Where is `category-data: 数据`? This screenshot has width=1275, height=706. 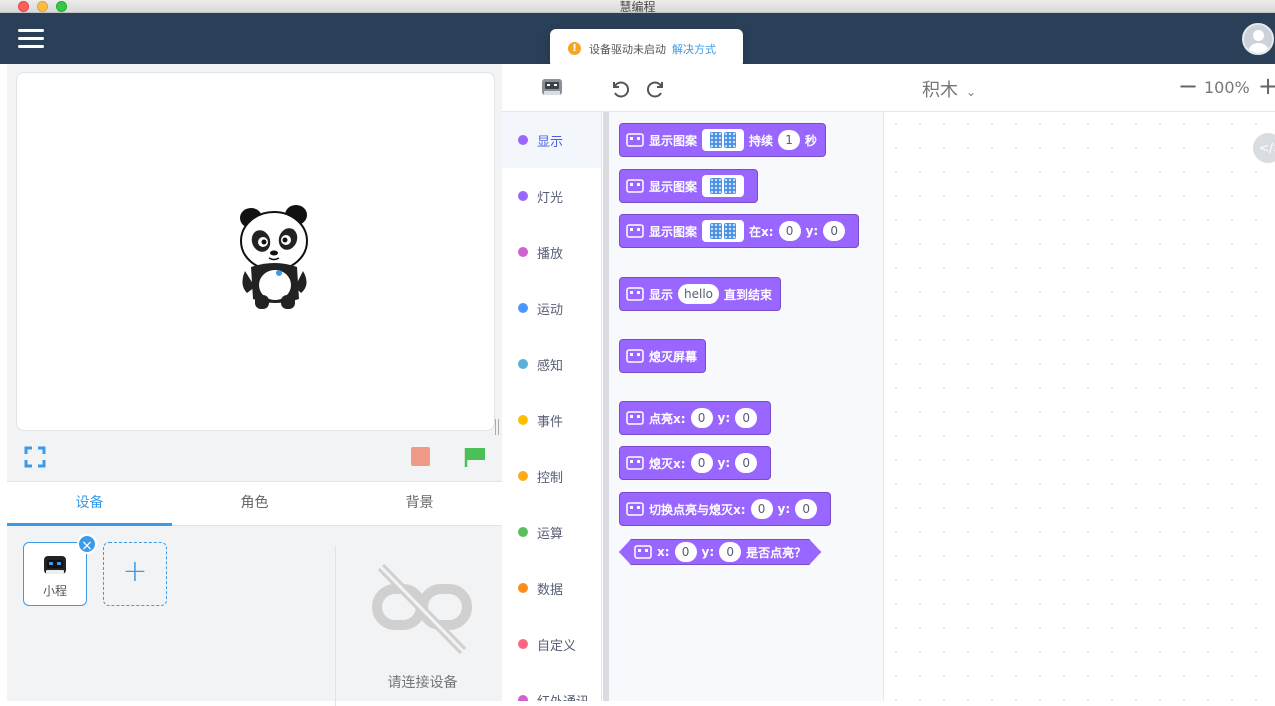 category-data: 数据 is located at coordinates (551, 588).